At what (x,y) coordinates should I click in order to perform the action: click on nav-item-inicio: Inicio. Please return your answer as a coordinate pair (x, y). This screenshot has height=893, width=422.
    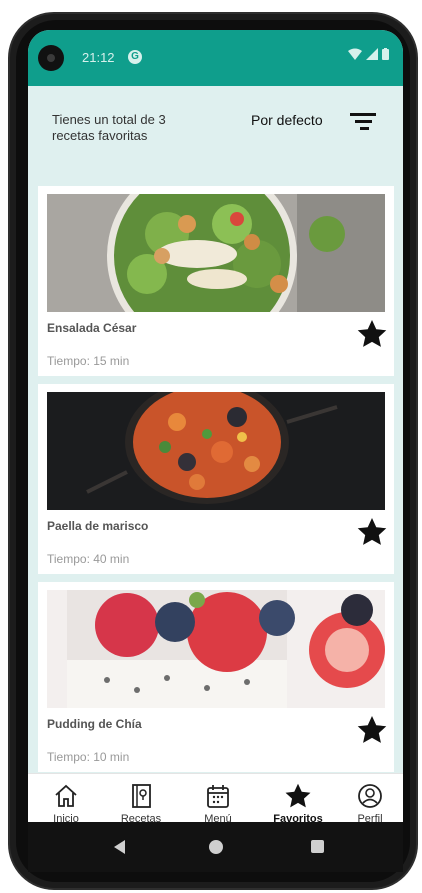
    Looking at the image, I should click on (66, 803).